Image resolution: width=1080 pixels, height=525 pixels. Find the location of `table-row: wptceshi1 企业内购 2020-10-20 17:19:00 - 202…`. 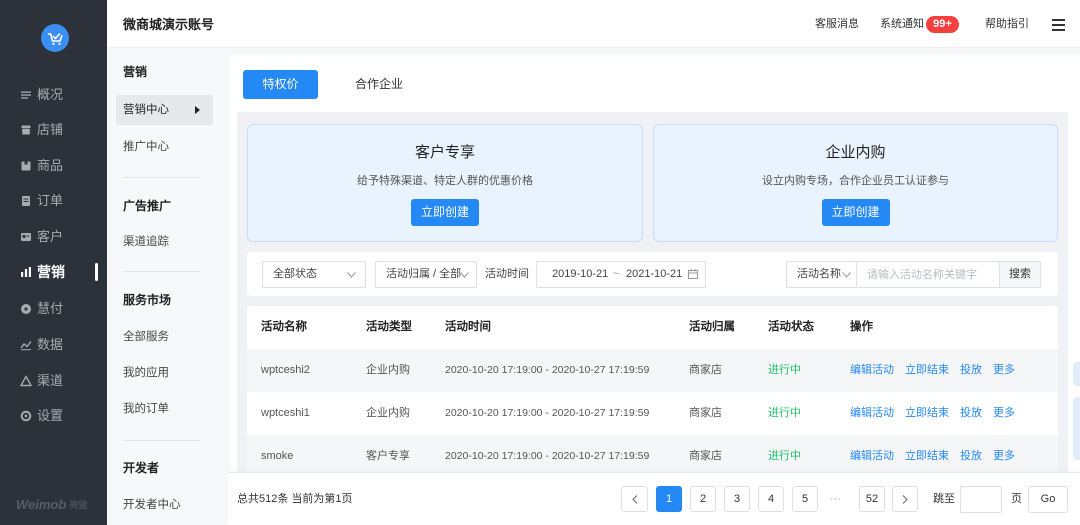

table-row: wptceshi1 企业内购 2020-10-20 17:19:00 - 202… is located at coordinates (652, 413).